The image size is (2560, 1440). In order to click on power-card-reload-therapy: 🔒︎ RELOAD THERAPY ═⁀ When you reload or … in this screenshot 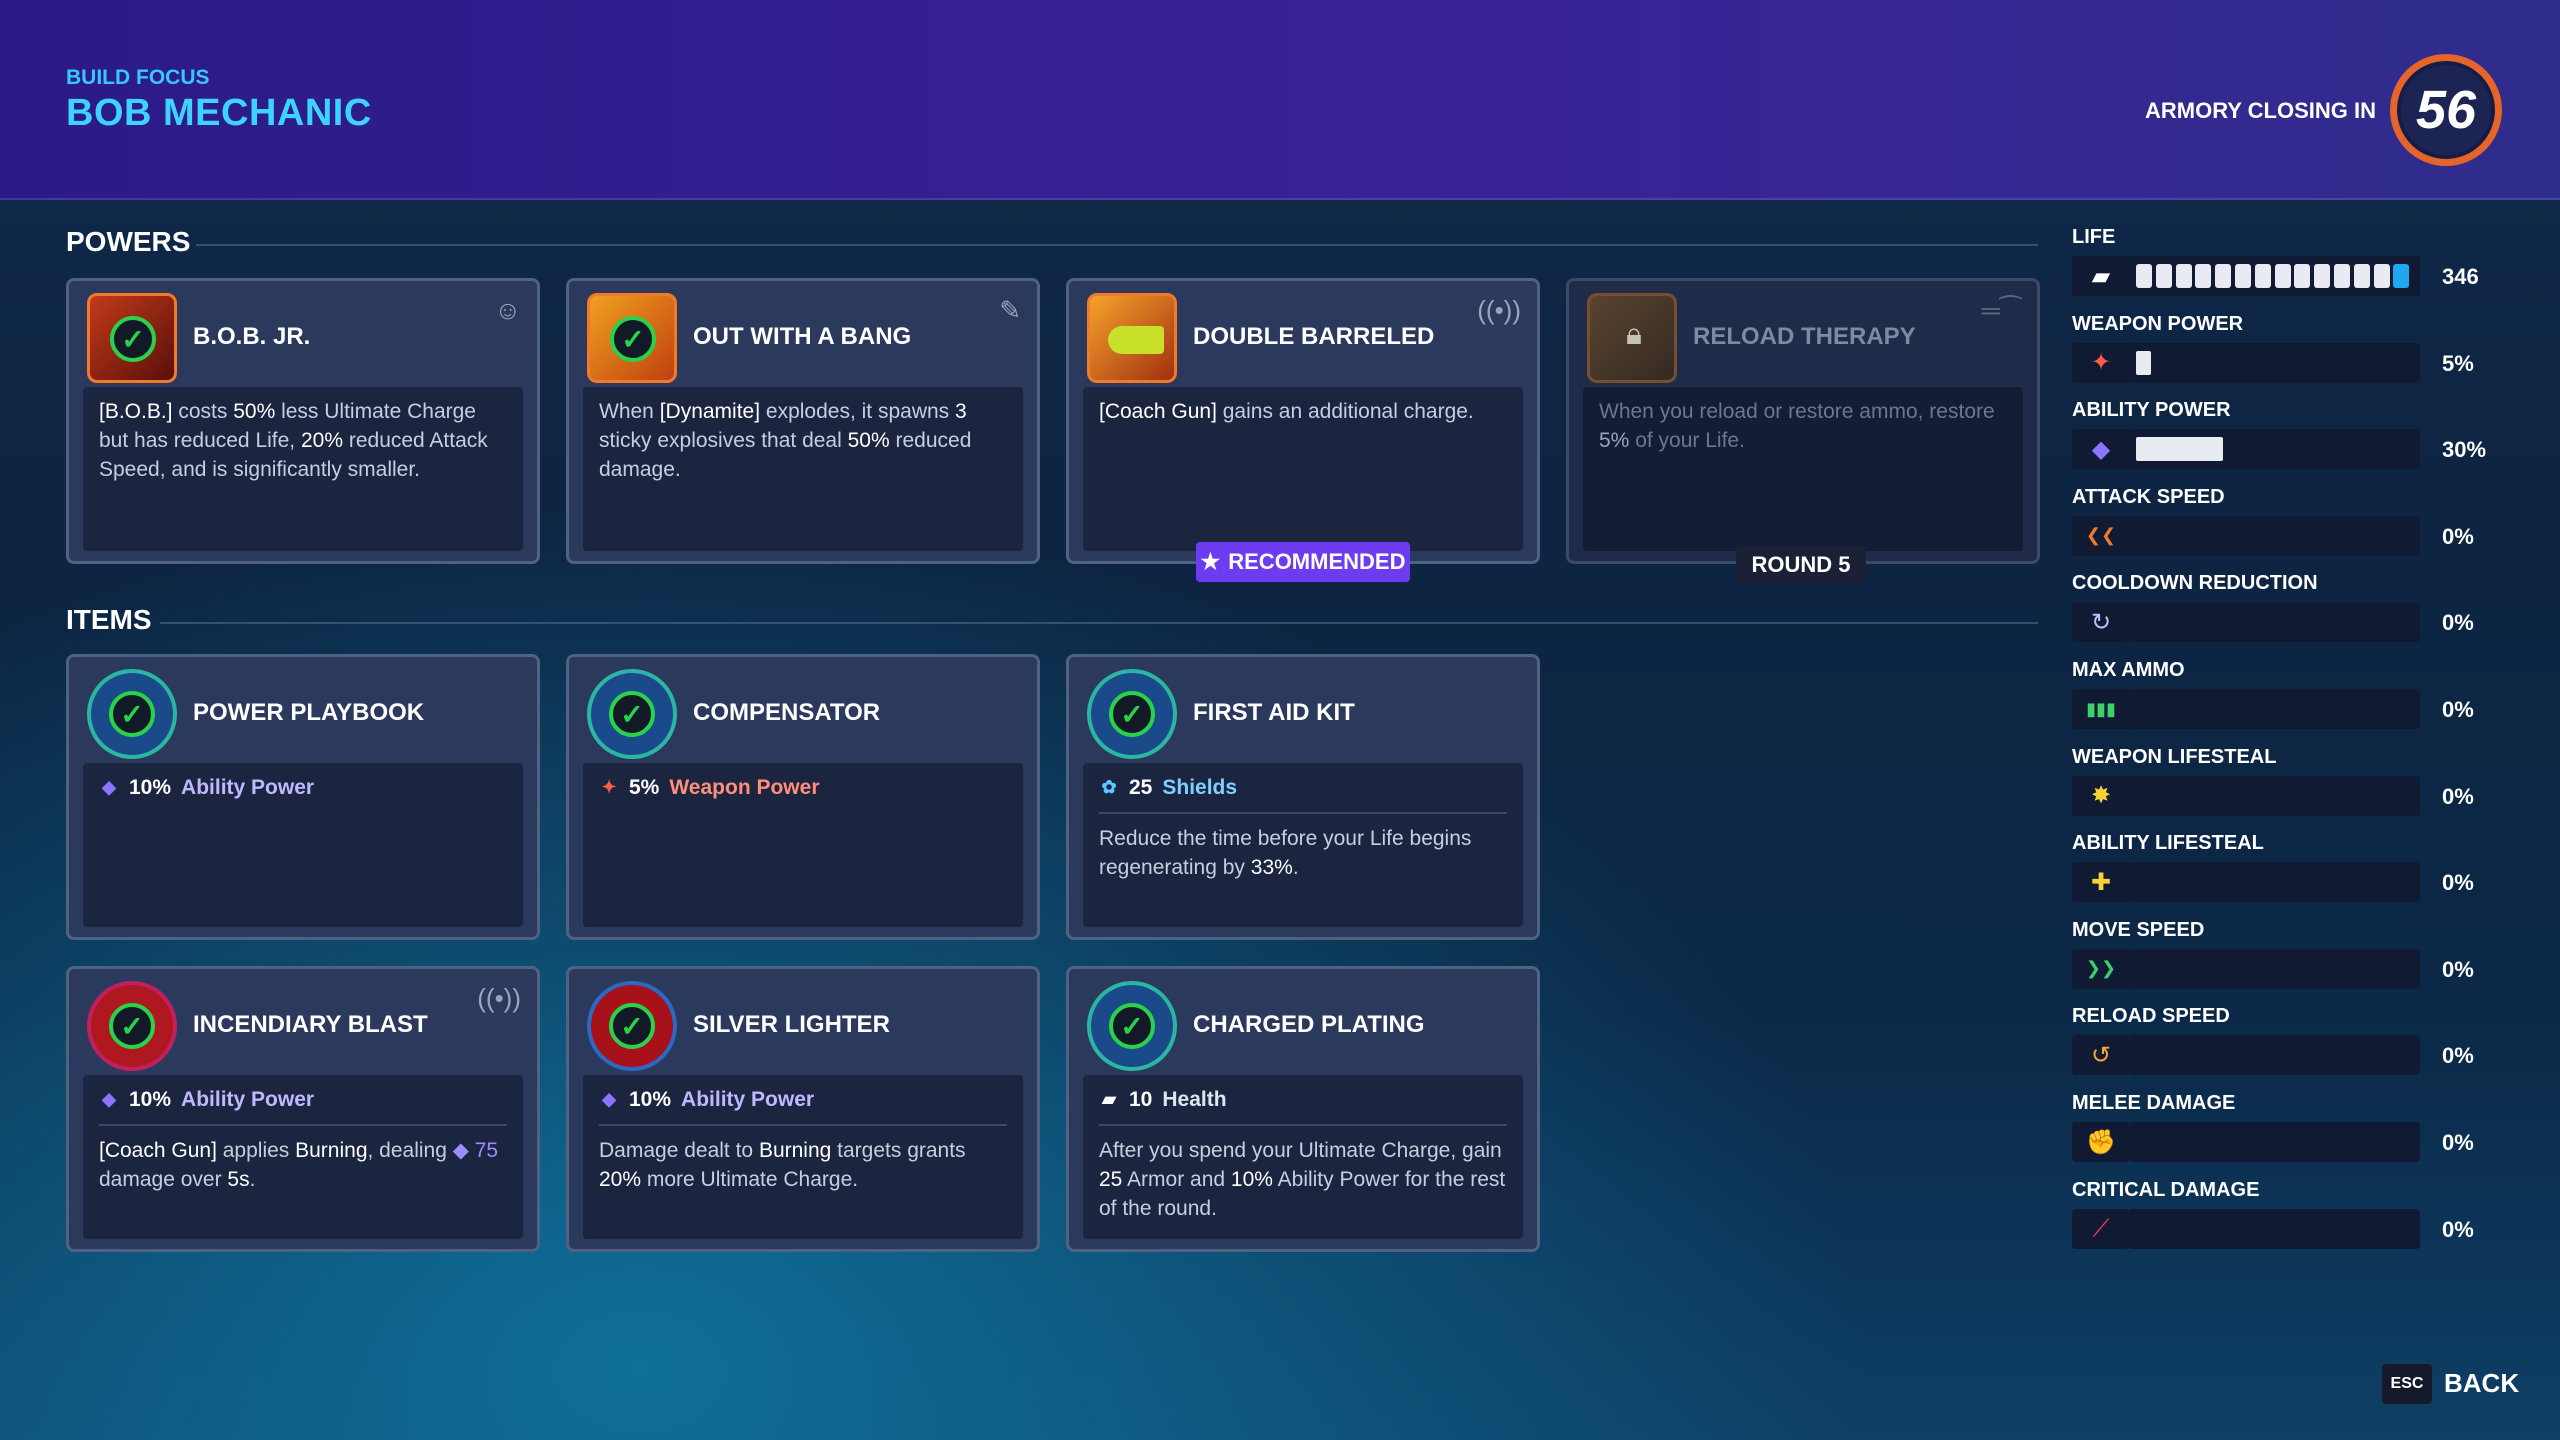, I will do `click(1803, 421)`.